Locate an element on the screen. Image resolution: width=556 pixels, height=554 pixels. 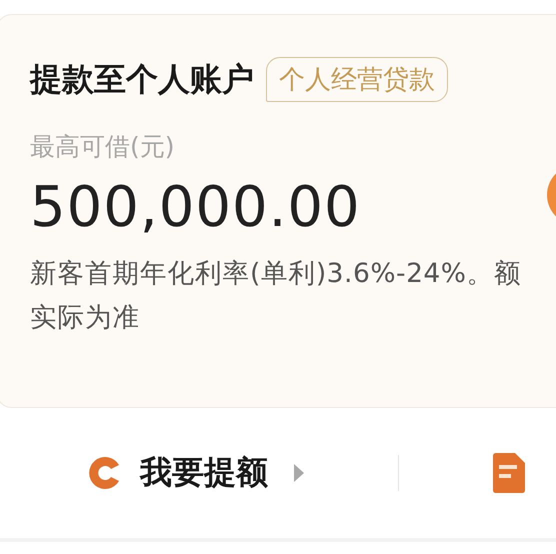
caret-icon is located at coordinates (299, 473).